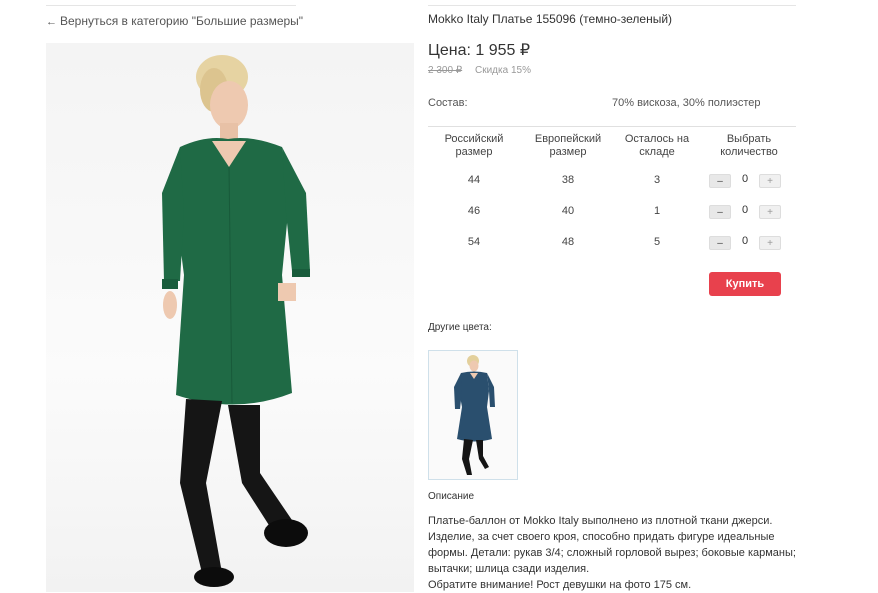  Describe the element at coordinates (451, 496) in the screenshot. I see `description-title: Описание` at that location.